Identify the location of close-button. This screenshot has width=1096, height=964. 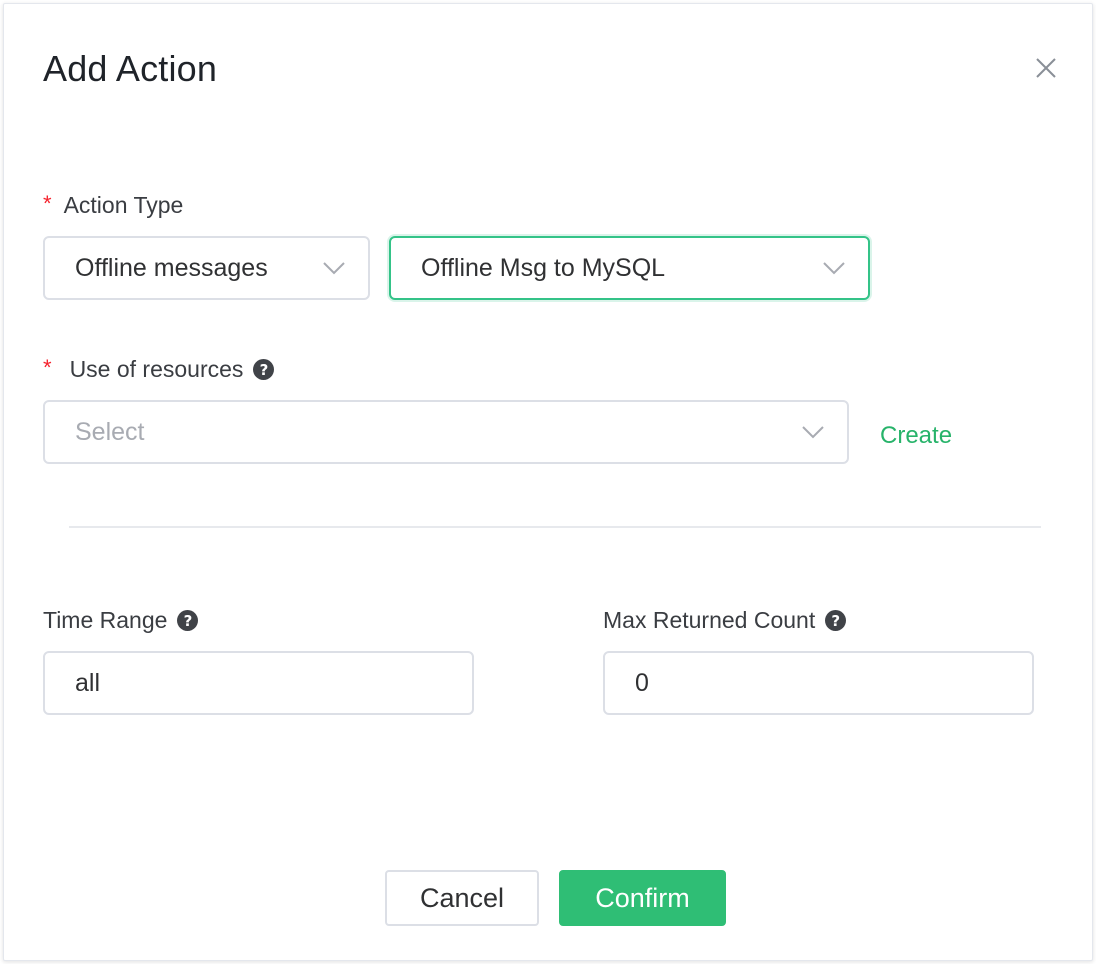
(1046, 68).